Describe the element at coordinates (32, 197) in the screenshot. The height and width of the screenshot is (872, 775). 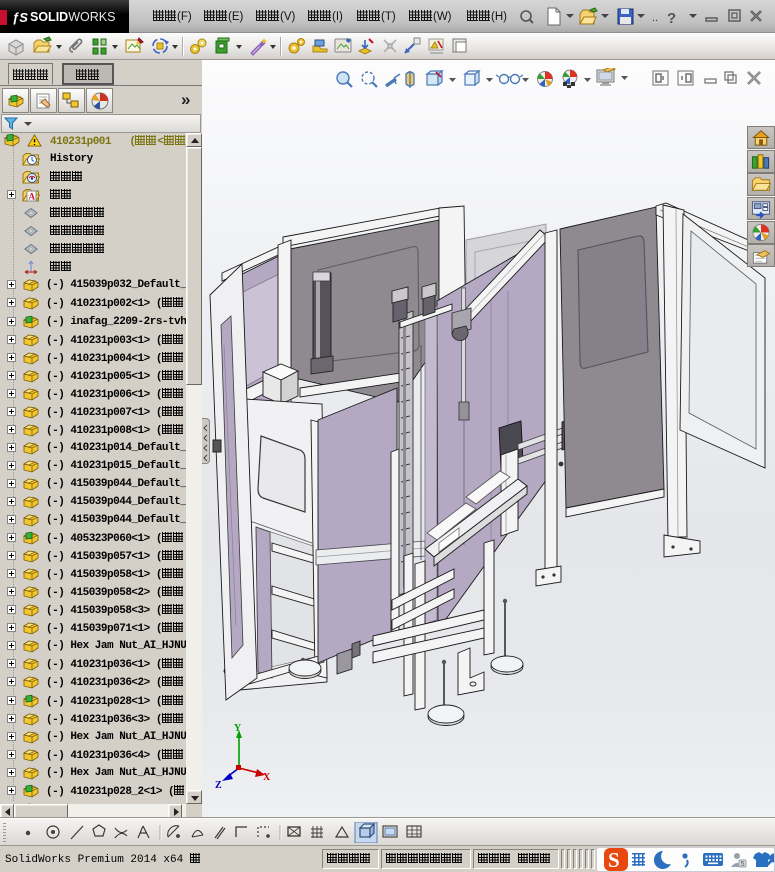
I see `svg-text: A` at that location.